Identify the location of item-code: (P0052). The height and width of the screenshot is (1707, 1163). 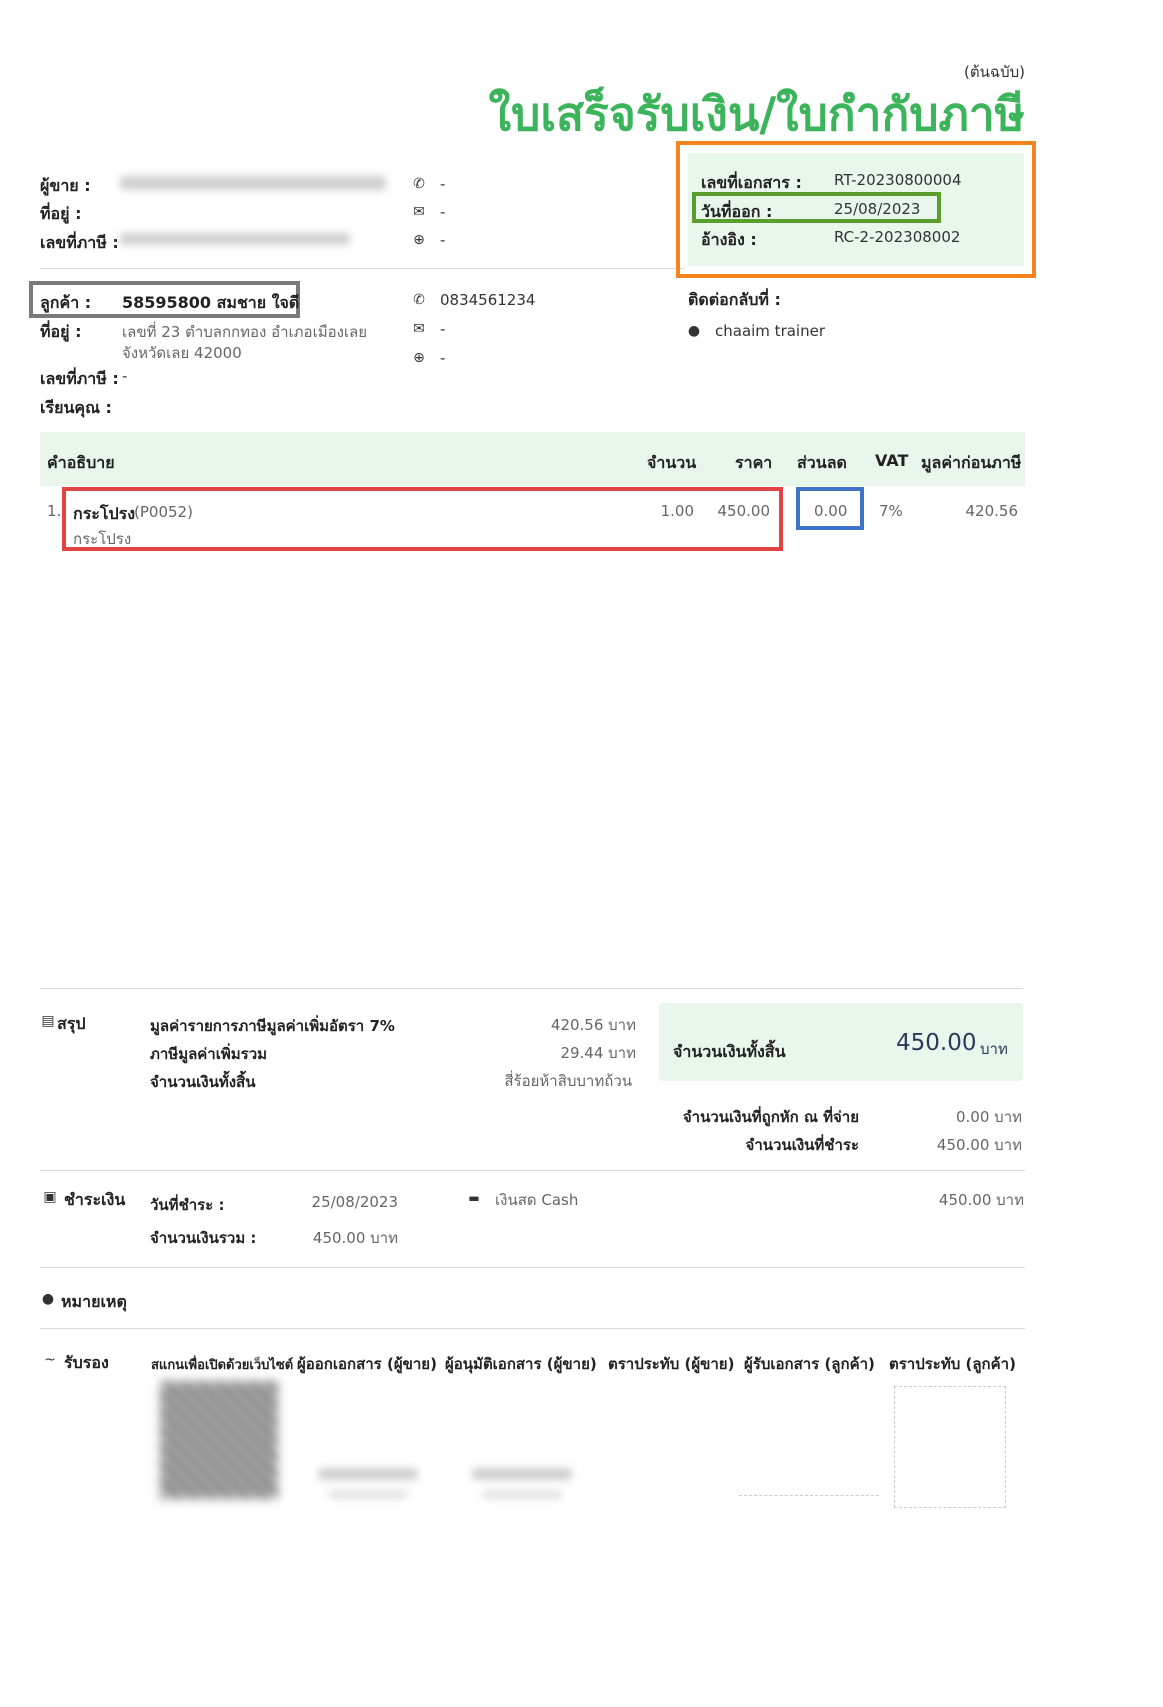
(163, 512).